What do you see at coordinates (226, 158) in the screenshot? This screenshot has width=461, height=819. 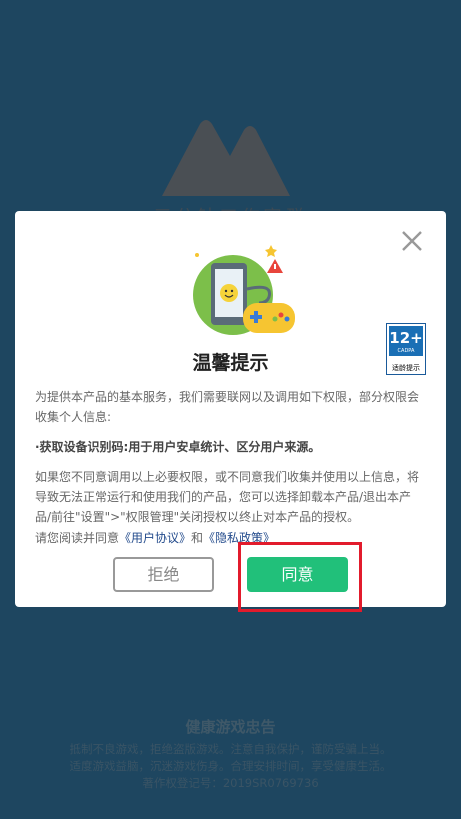 I see `studio-logo` at bounding box center [226, 158].